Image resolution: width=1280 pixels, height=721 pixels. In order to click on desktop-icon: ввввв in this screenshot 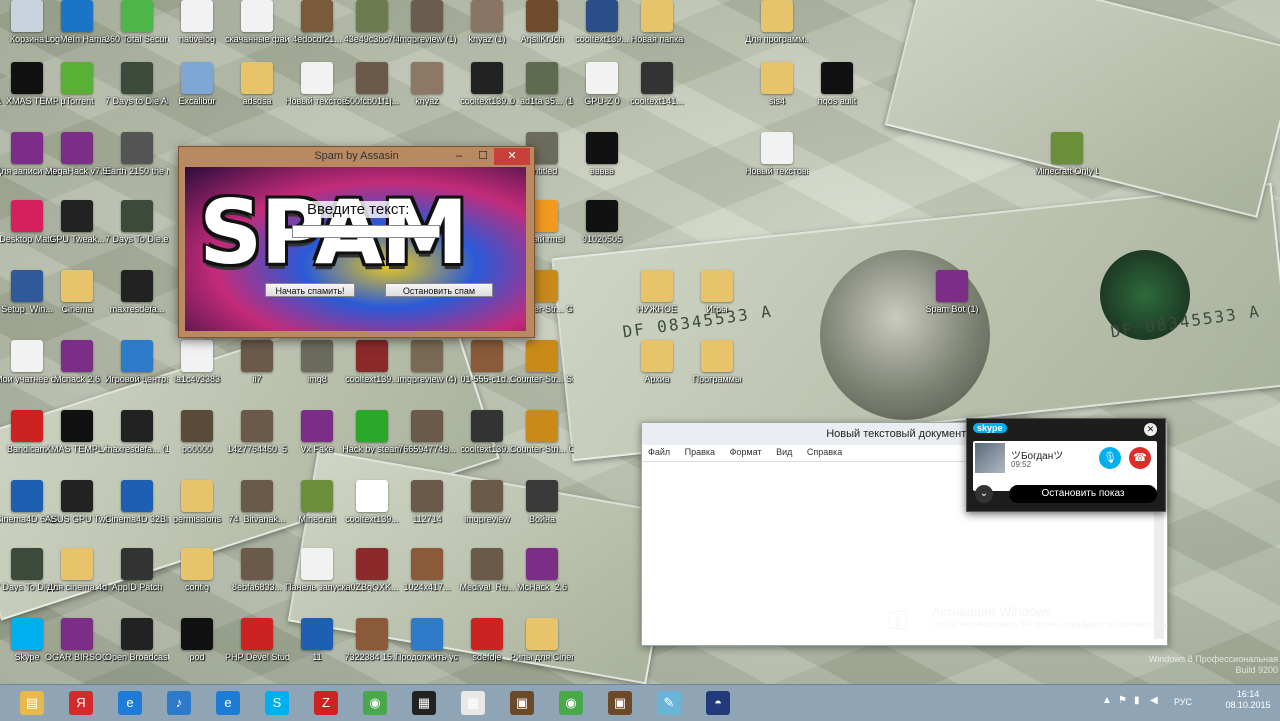, I will do `click(602, 166)`.